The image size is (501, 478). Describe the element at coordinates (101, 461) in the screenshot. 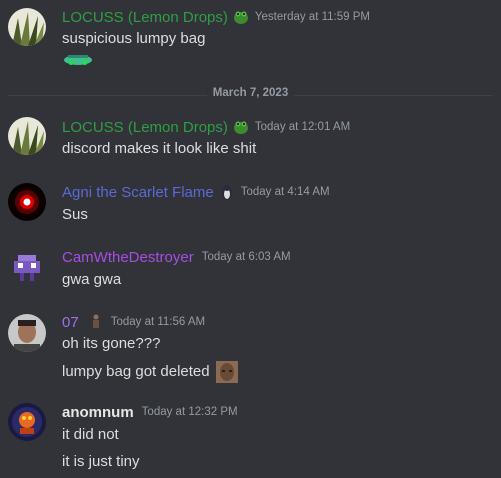

I see `message-text: it is just tiny` at that location.